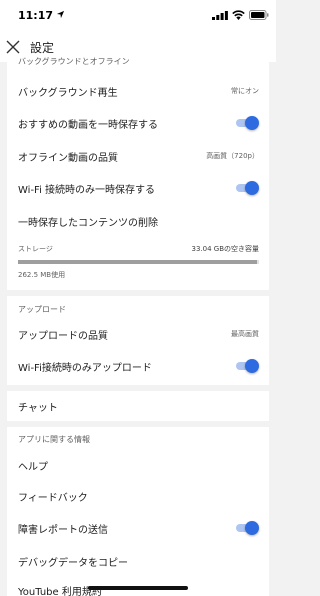 The width and height of the screenshot is (320, 596). What do you see at coordinates (87, 190) in the screenshot?
I see `setting-label: Wi-Fi 接続時のみ一時保存する` at bounding box center [87, 190].